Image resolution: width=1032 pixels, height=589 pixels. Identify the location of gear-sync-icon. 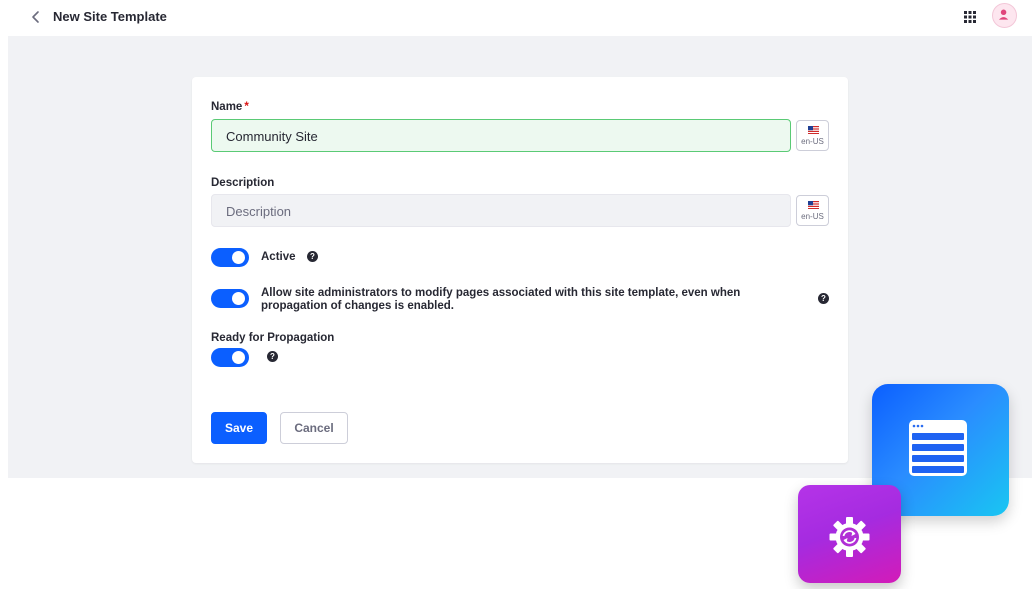
(849, 537).